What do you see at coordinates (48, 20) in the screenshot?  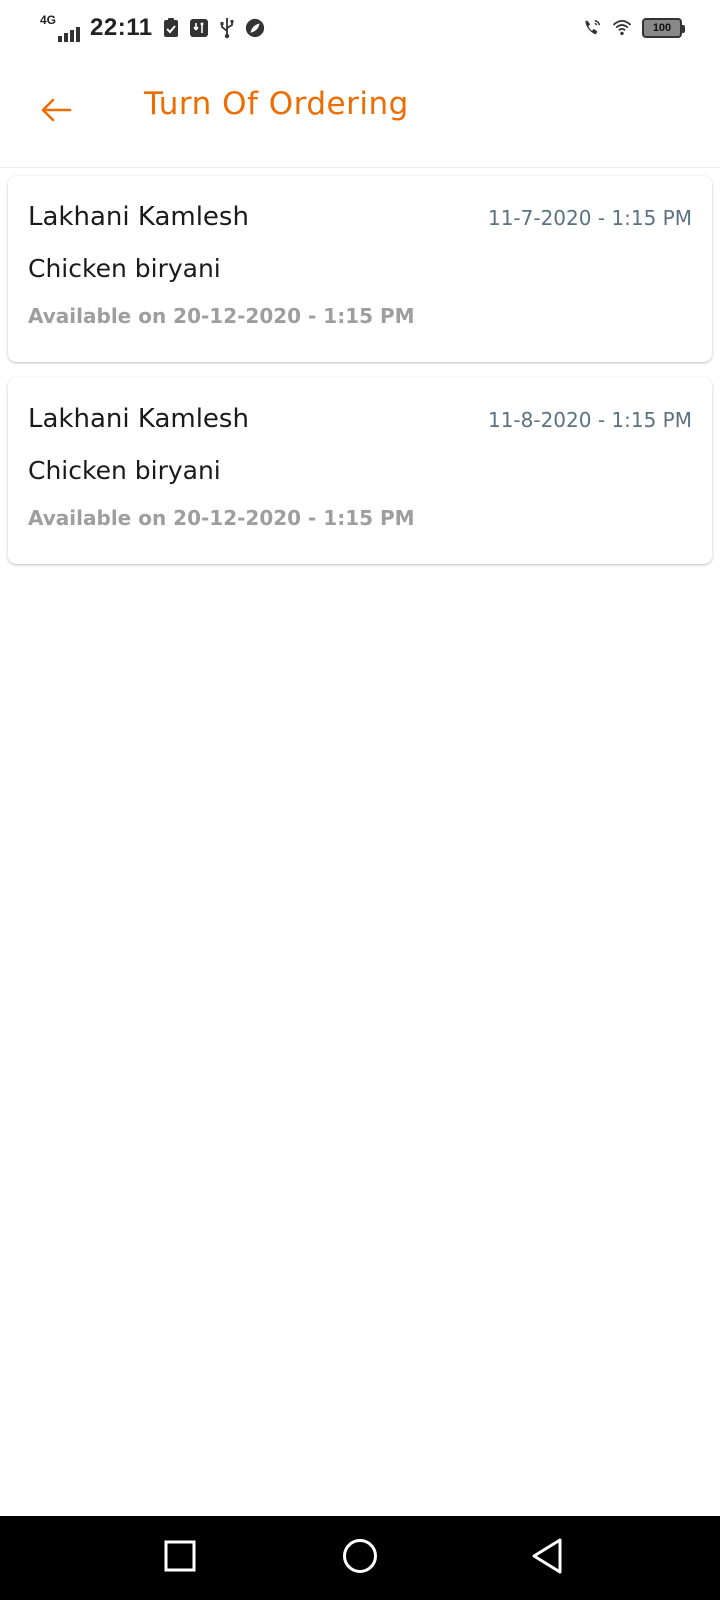 I see `network-type: 4G` at bounding box center [48, 20].